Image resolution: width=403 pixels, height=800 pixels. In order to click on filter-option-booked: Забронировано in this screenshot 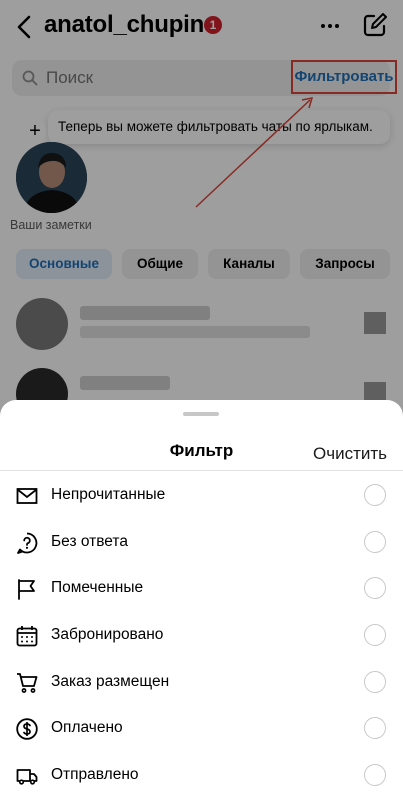, I will do `click(201, 636)`.